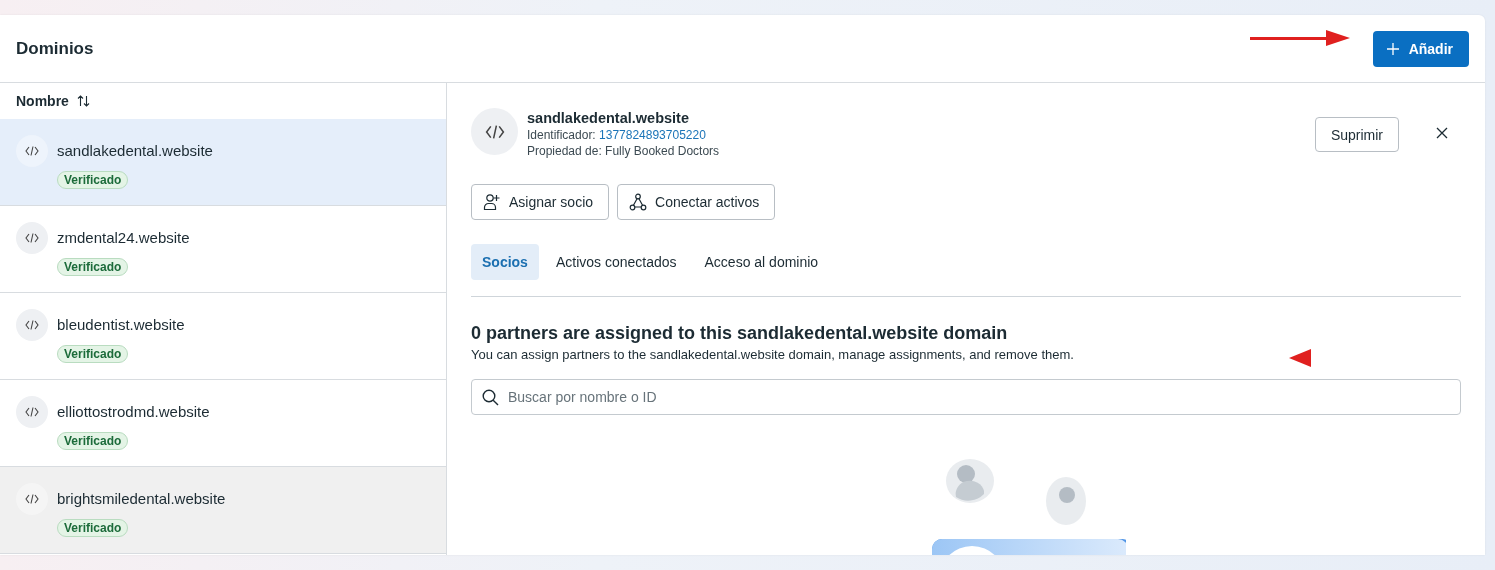  What do you see at coordinates (135, 151) in the screenshot?
I see `domain-name: sandlakedental.website` at bounding box center [135, 151].